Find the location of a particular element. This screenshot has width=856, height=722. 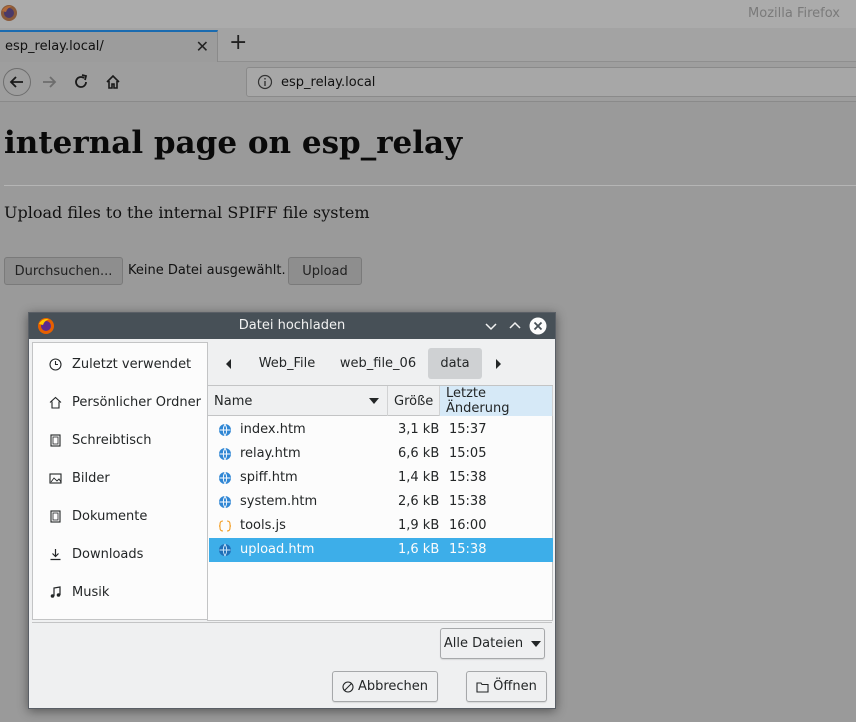

file-size: 1,6 kB is located at coordinates (419, 549).